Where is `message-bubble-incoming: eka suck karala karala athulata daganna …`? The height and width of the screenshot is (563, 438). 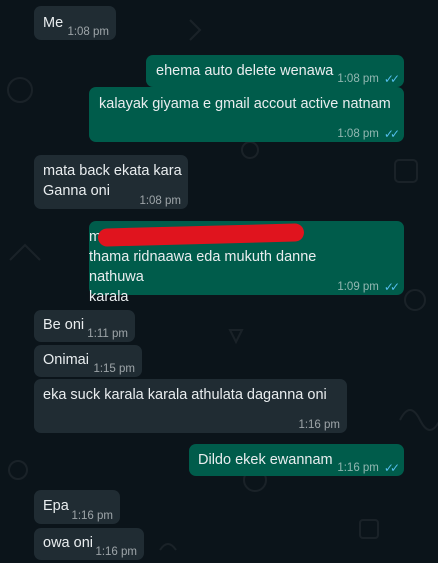 message-bubble-incoming: eka suck karala karala athulata daganna … is located at coordinates (190, 406).